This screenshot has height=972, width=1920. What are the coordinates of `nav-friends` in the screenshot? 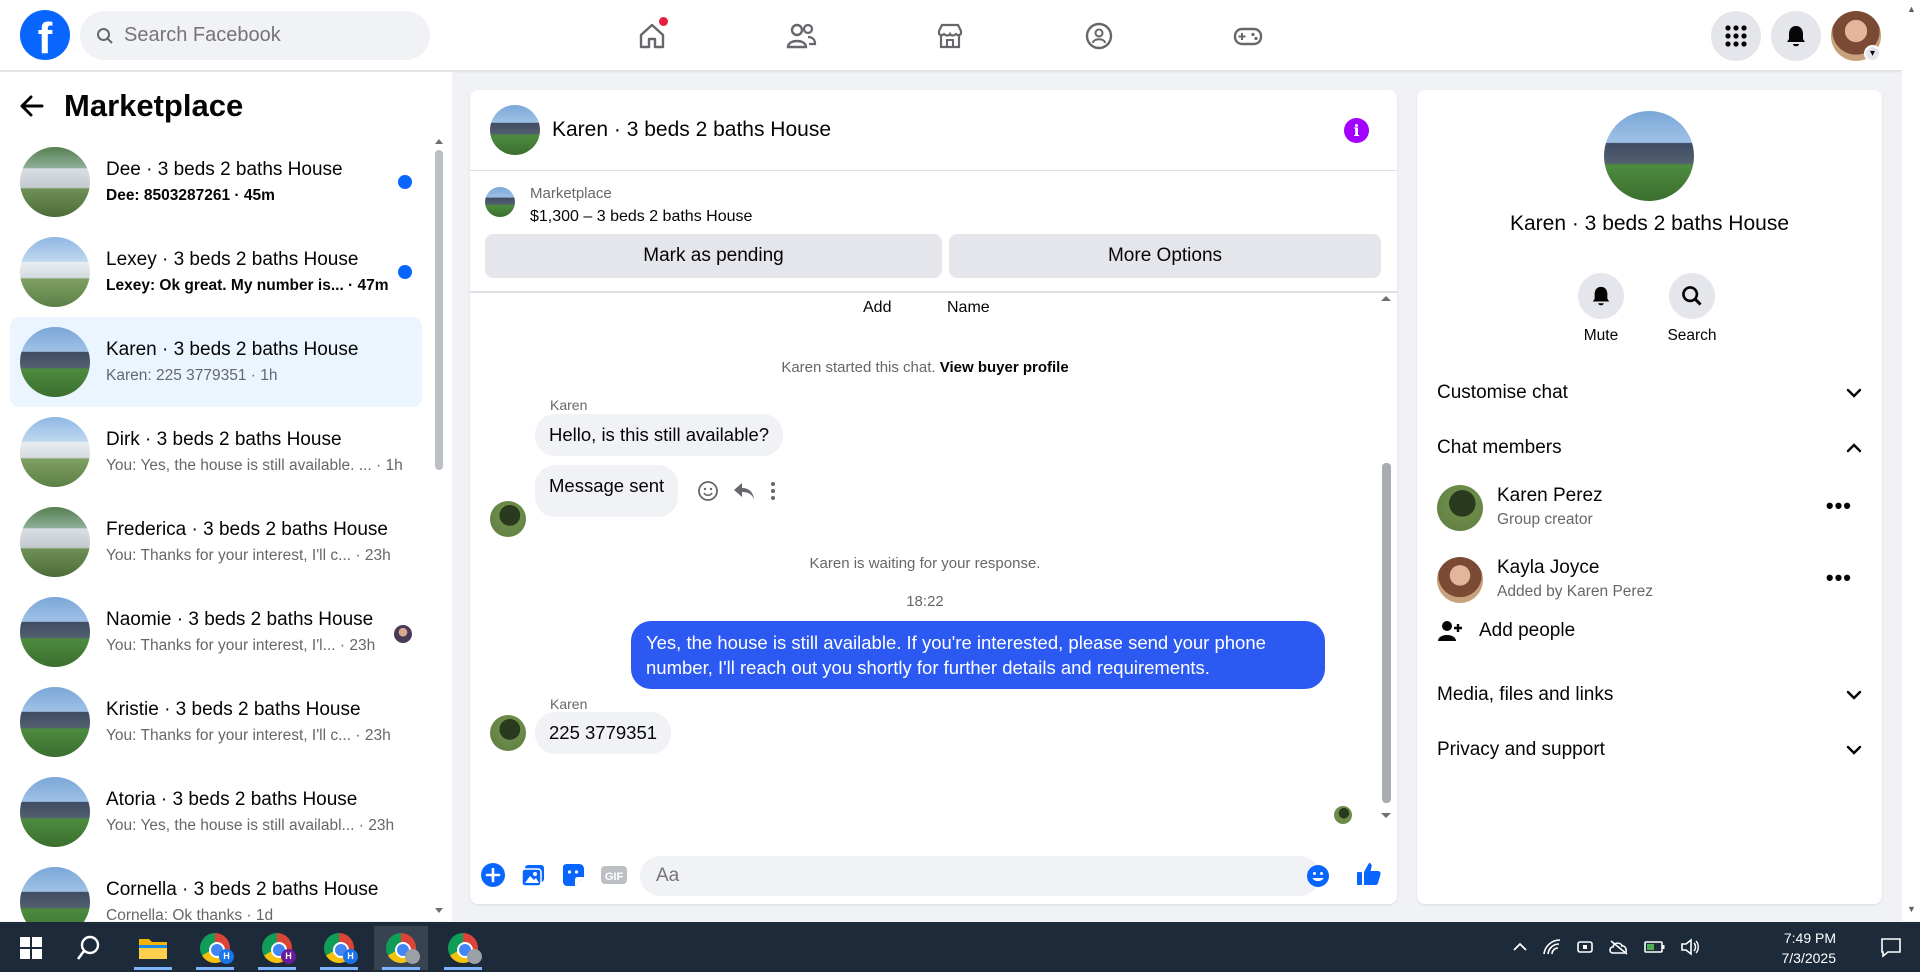 It's located at (801, 36).